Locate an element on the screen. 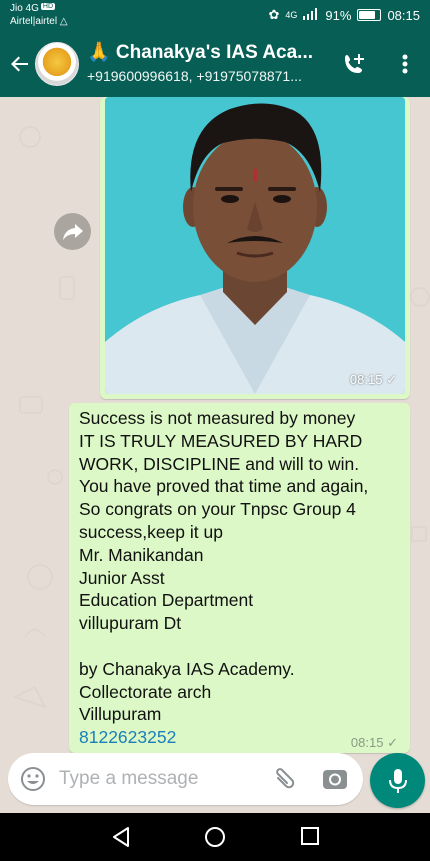 This screenshot has height=861, width=430. carrier-1-label: Jio 4G is located at coordinates (24, 8).